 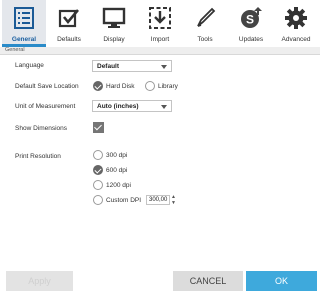 What do you see at coordinates (108, 66) in the screenshot?
I see `language-value: Default` at bounding box center [108, 66].